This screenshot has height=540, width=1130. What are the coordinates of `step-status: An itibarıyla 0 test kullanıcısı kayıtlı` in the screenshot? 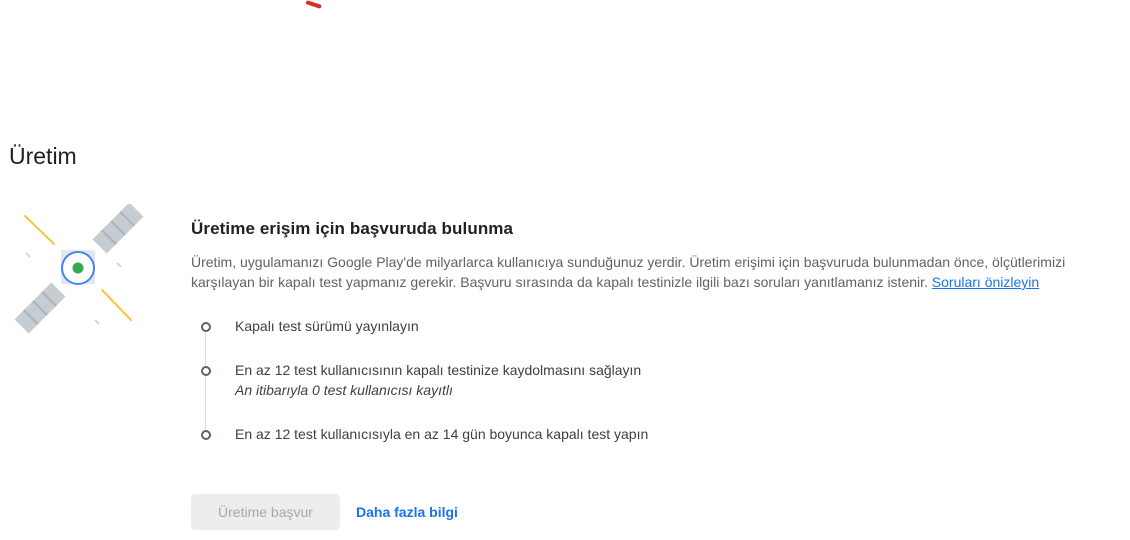 It's located at (344, 390).